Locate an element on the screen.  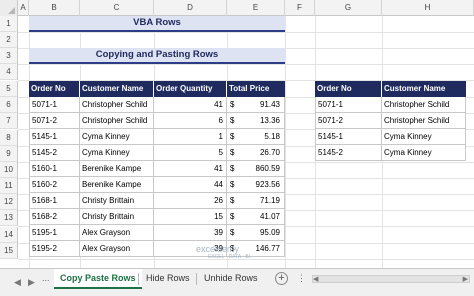
table-row: 5160-1 Berenike Kampe 41 $860.59 is located at coordinates (157, 169).